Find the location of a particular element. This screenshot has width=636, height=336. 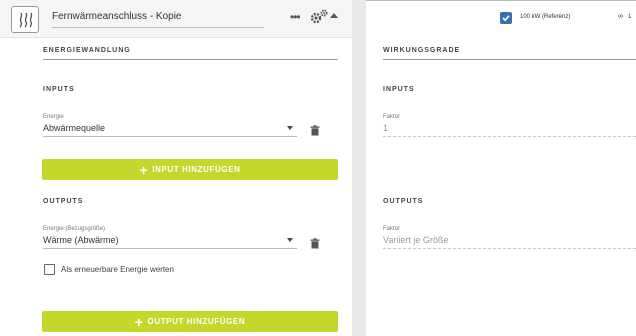

efficiency-outputs-title: OUTPUTS is located at coordinates (403, 201).